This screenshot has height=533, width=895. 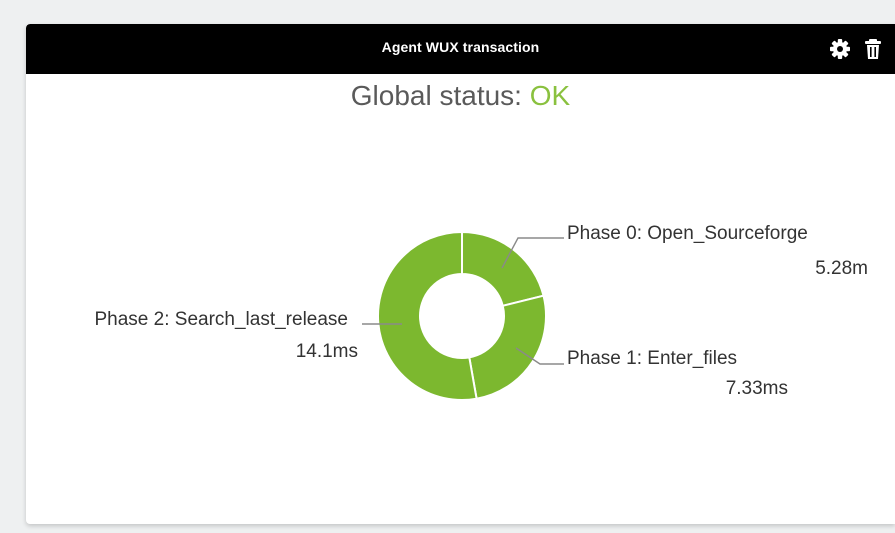 I want to click on slice-value-phase-2: 14.1ms, so click(x=326, y=351).